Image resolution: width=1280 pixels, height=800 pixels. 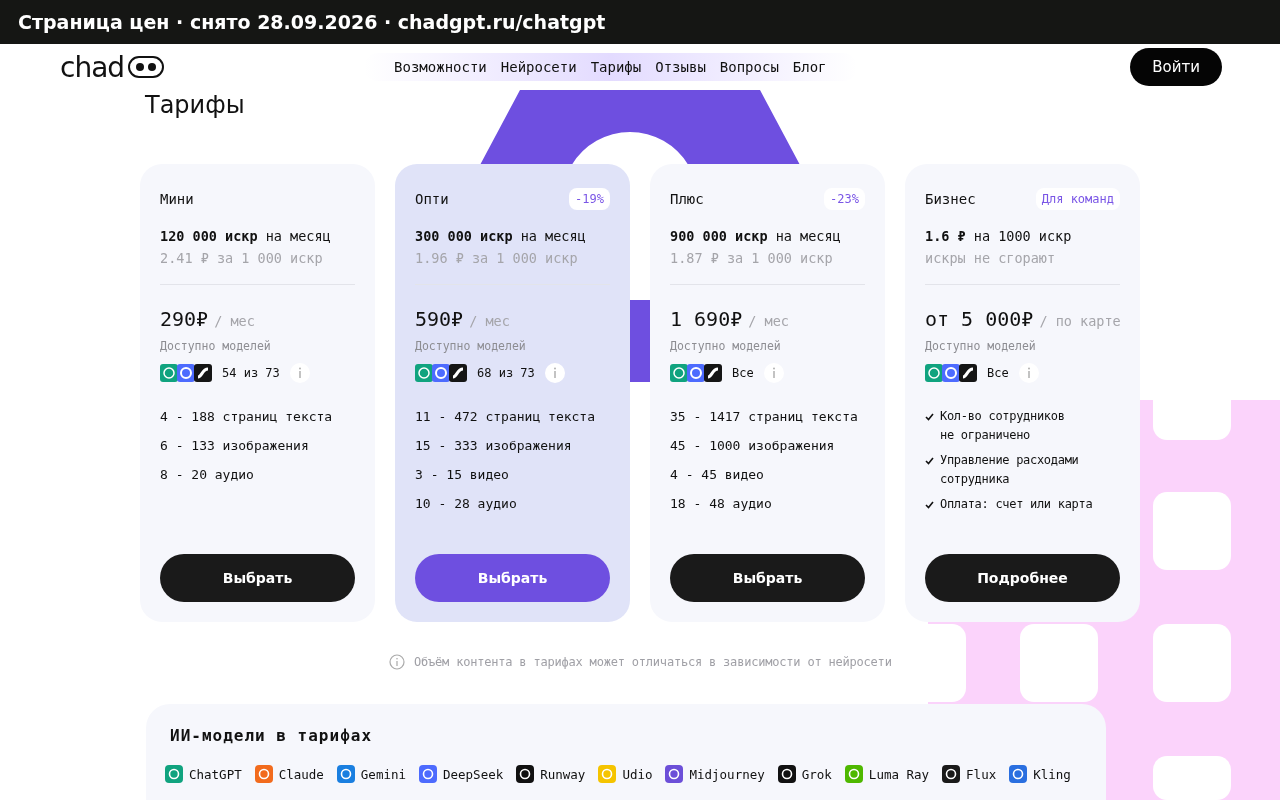 What do you see at coordinates (727, 774) in the screenshot?
I see `model-name: Midjourney` at bounding box center [727, 774].